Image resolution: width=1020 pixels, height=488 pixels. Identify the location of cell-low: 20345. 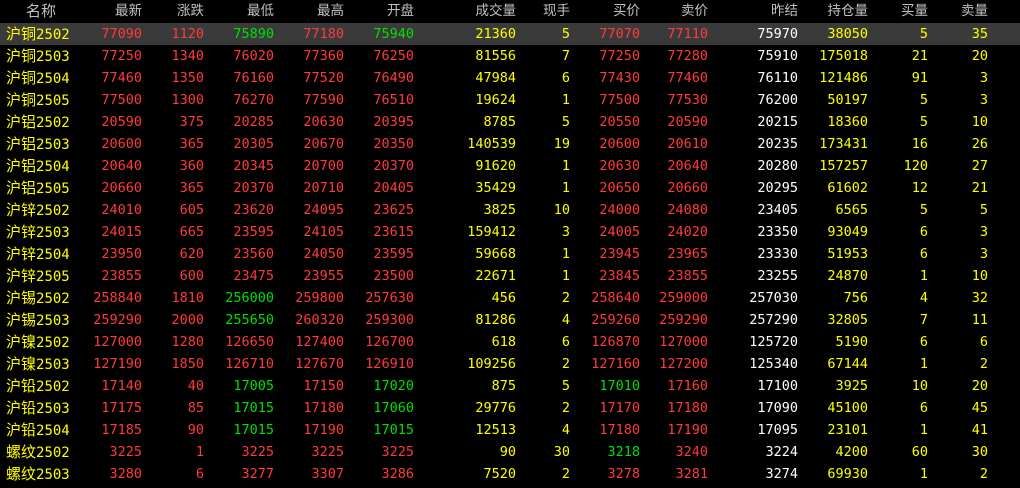
(253, 166).